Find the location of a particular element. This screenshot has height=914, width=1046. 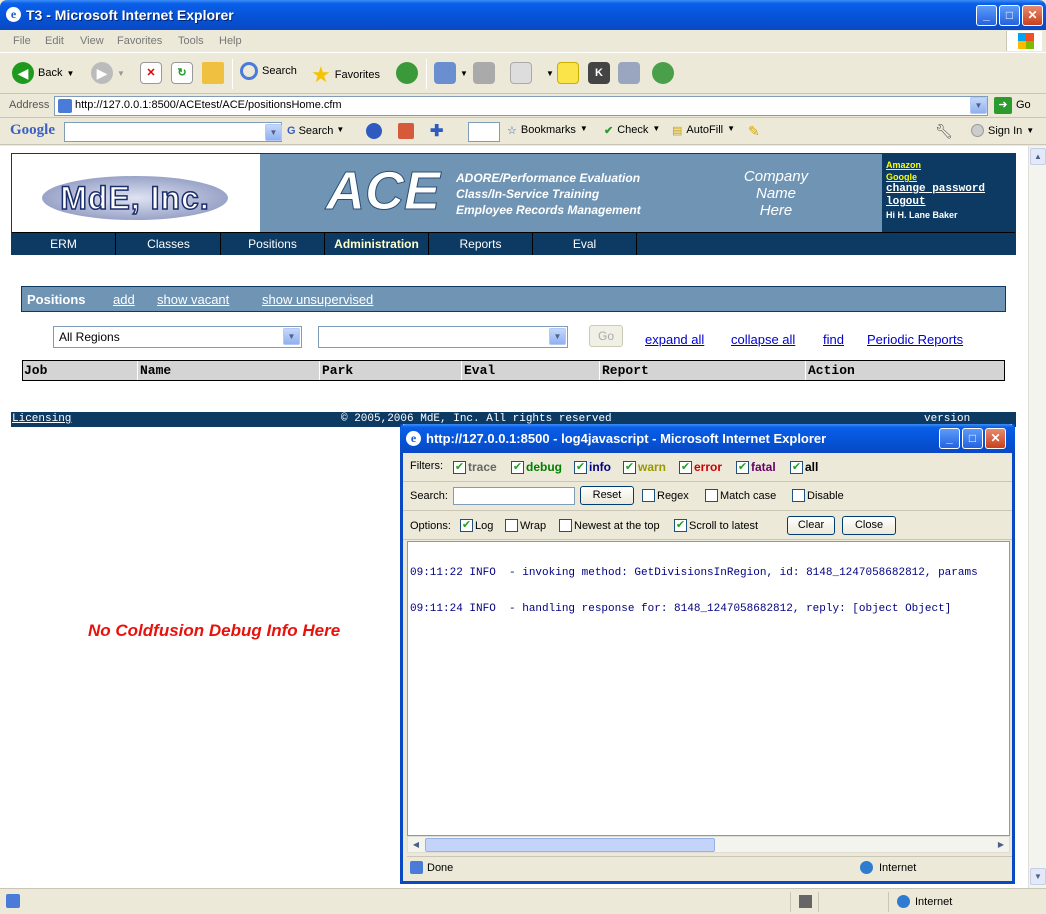

division-dropdown-icon: ▼ is located at coordinates (557, 336).